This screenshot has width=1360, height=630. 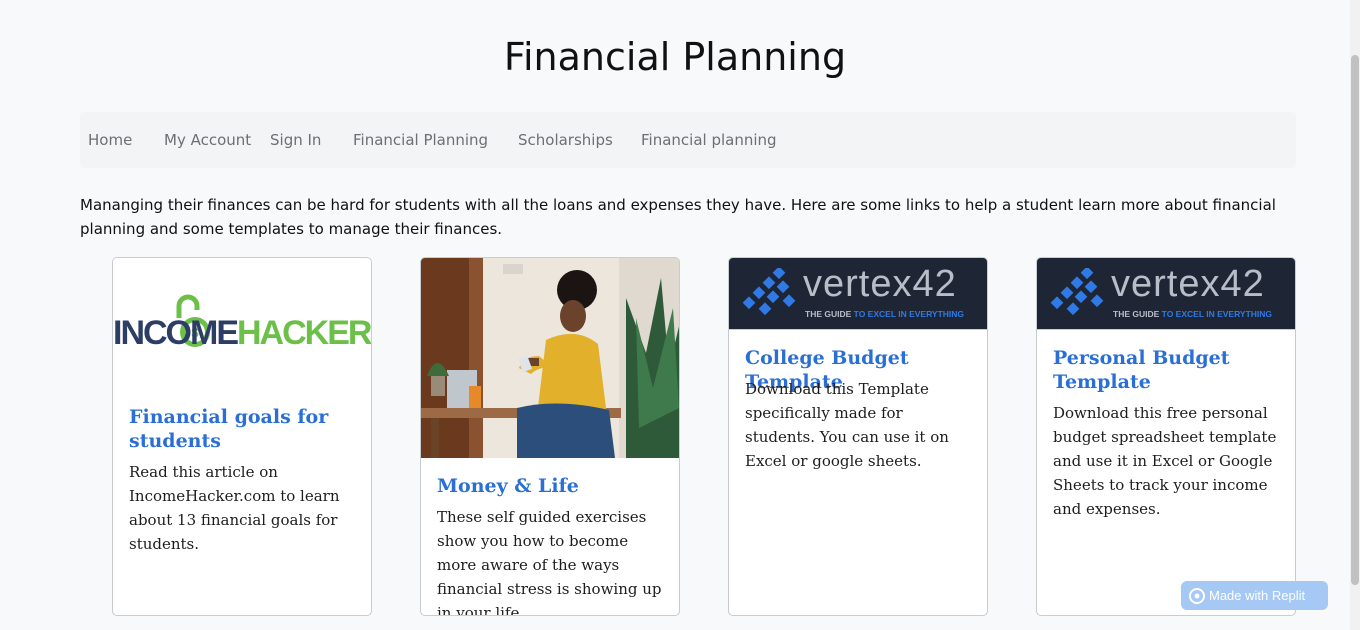 I want to click on card-title: Personal Budget Template, so click(x=1167, y=370).